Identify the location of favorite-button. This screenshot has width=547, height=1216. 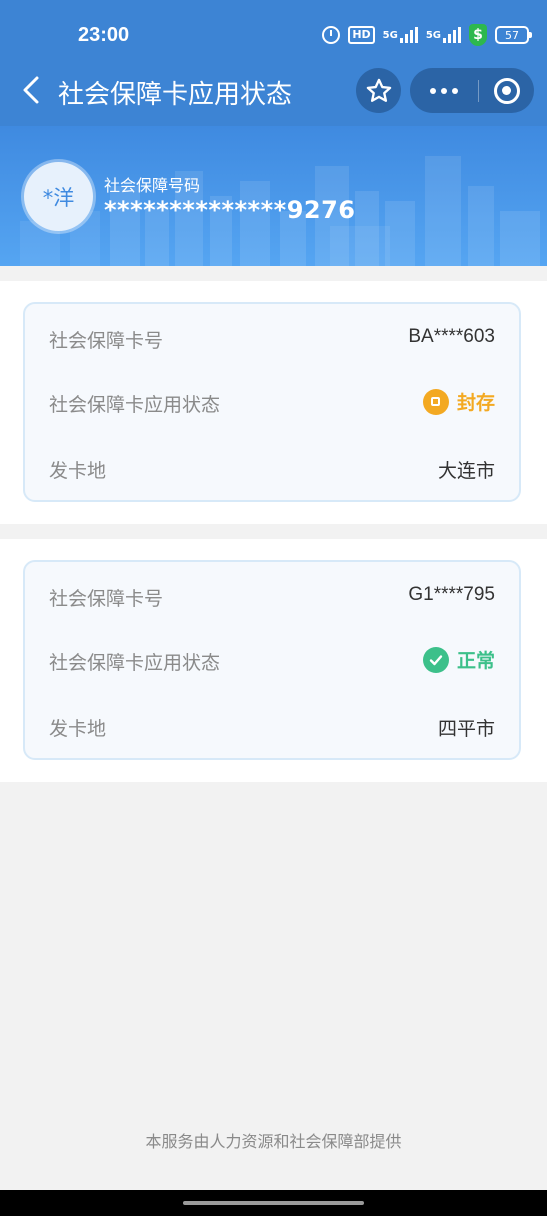
(378, 90).